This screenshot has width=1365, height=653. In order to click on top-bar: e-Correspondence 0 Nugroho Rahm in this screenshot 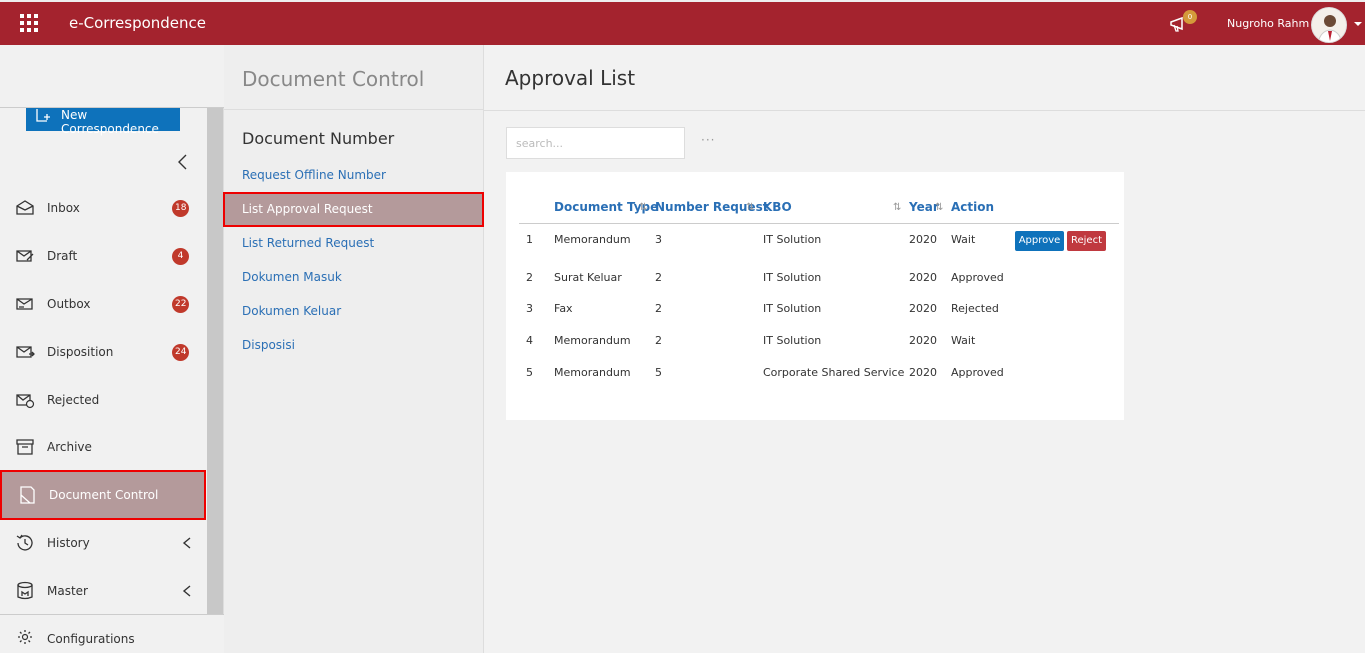, I will do `click(682, 22)`.